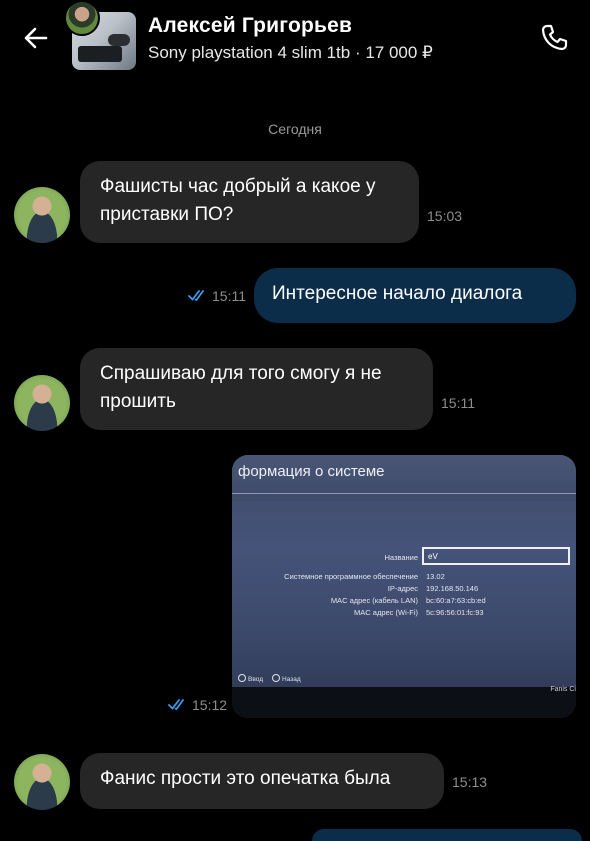 Image resolution: width=590 pixels, height=841 pixels. What do you see at coordinates (82, 18) in the screenshot?
I see `contact-avatar` at bounding box center [82, 18].